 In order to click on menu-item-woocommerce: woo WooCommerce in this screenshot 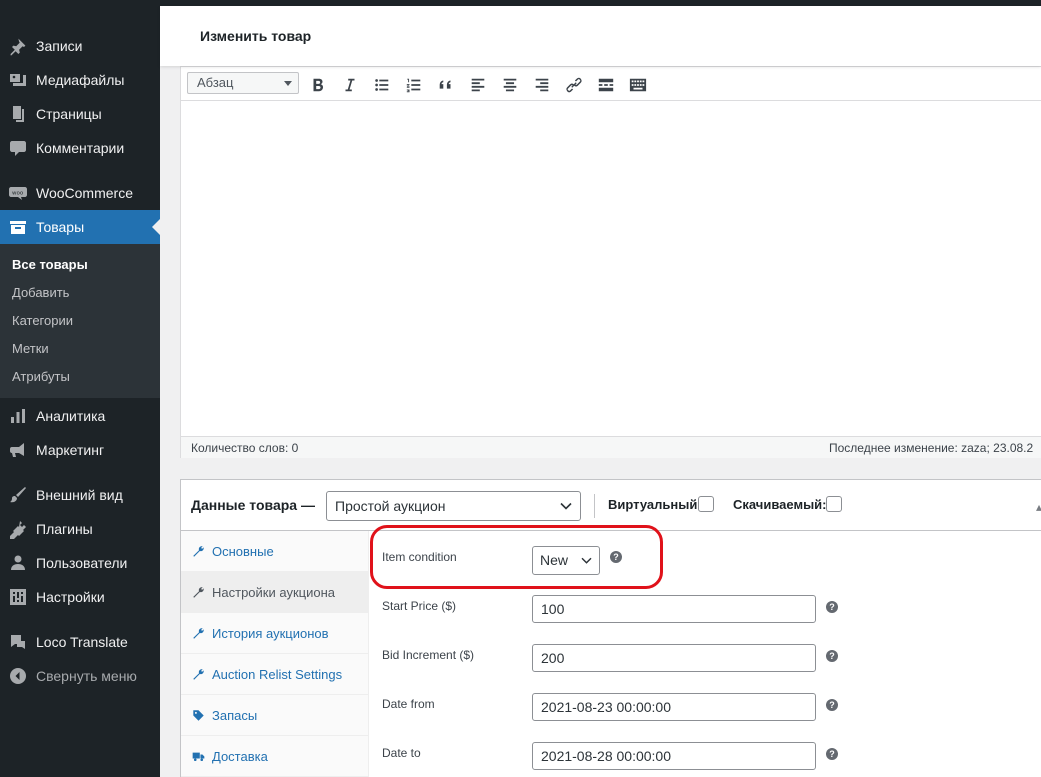, I will do `click(80, 193)`.